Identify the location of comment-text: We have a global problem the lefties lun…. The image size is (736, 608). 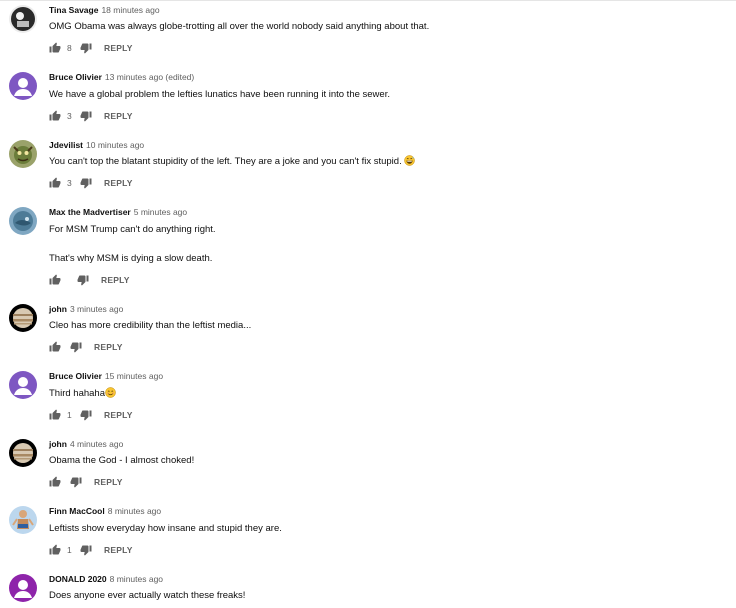
(219, 94).